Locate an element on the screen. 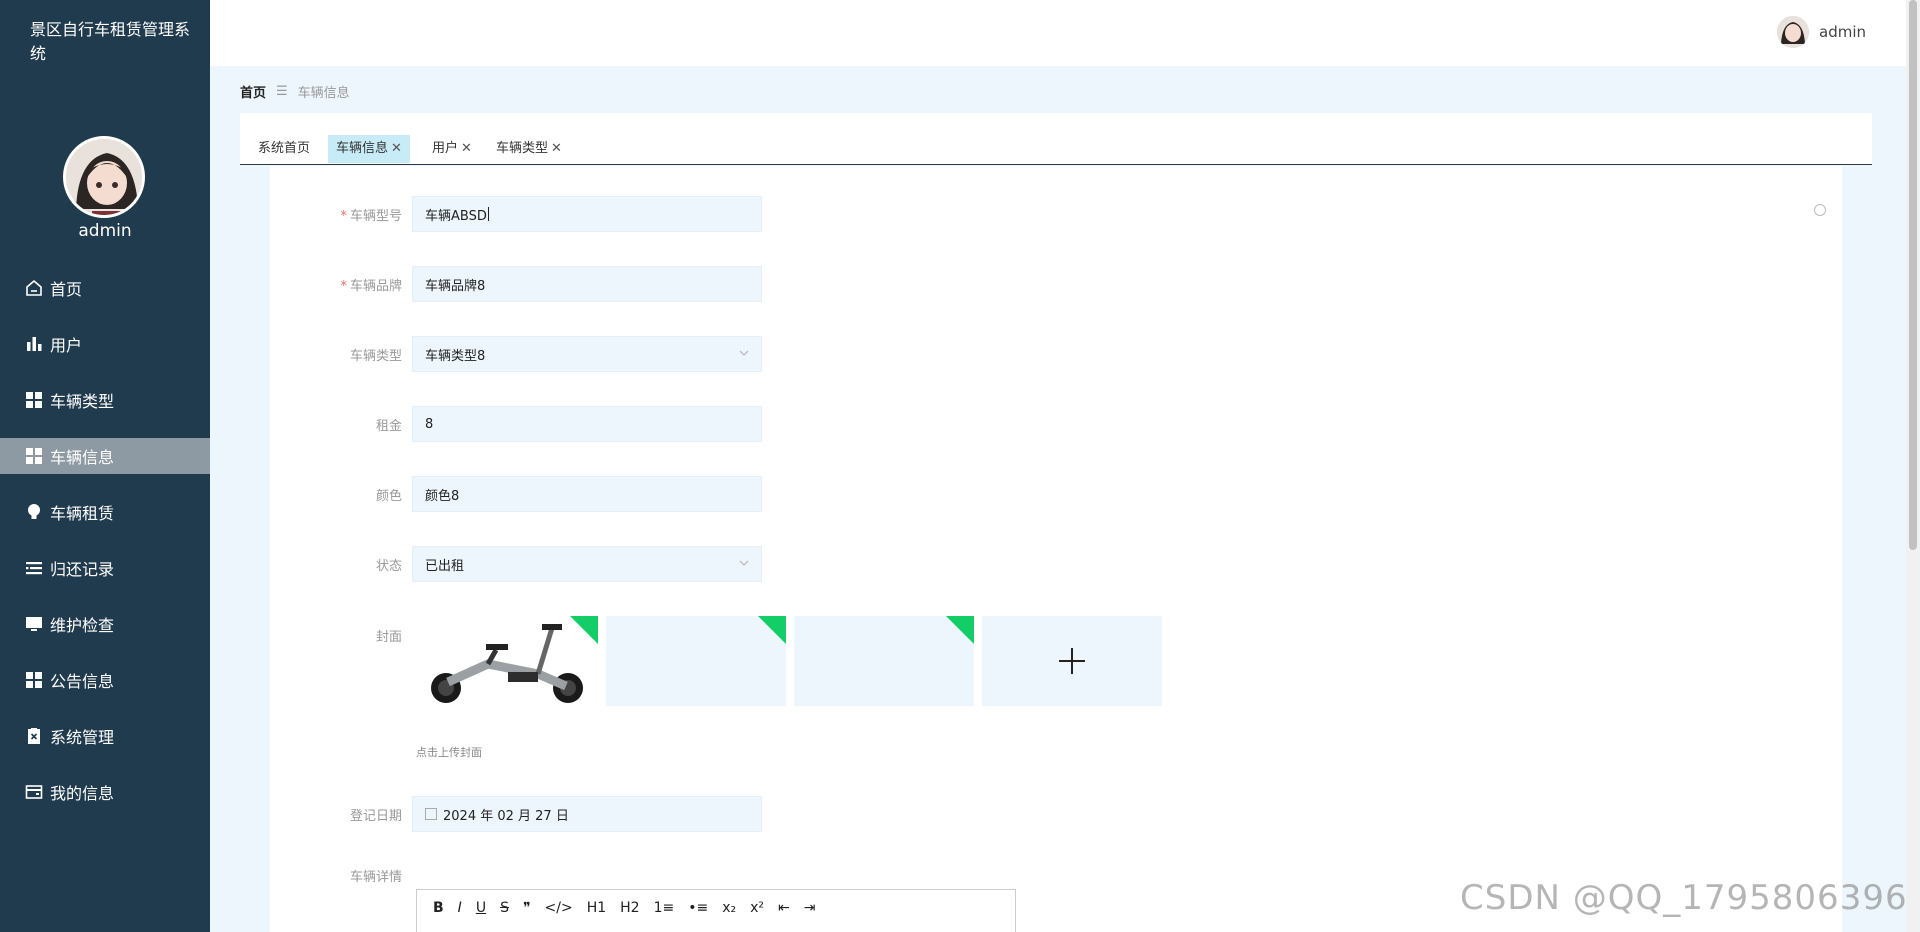  upload-add-button is located at coordinates (1072, 661).